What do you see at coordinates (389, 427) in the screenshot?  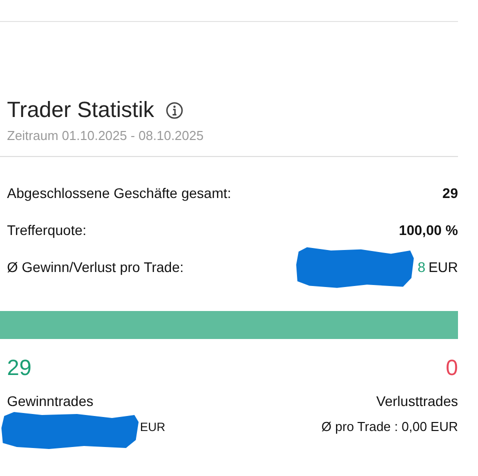 I see `loss-average: Ø pro Trade : 0,00 EUR` at bounding box center [389, 427].